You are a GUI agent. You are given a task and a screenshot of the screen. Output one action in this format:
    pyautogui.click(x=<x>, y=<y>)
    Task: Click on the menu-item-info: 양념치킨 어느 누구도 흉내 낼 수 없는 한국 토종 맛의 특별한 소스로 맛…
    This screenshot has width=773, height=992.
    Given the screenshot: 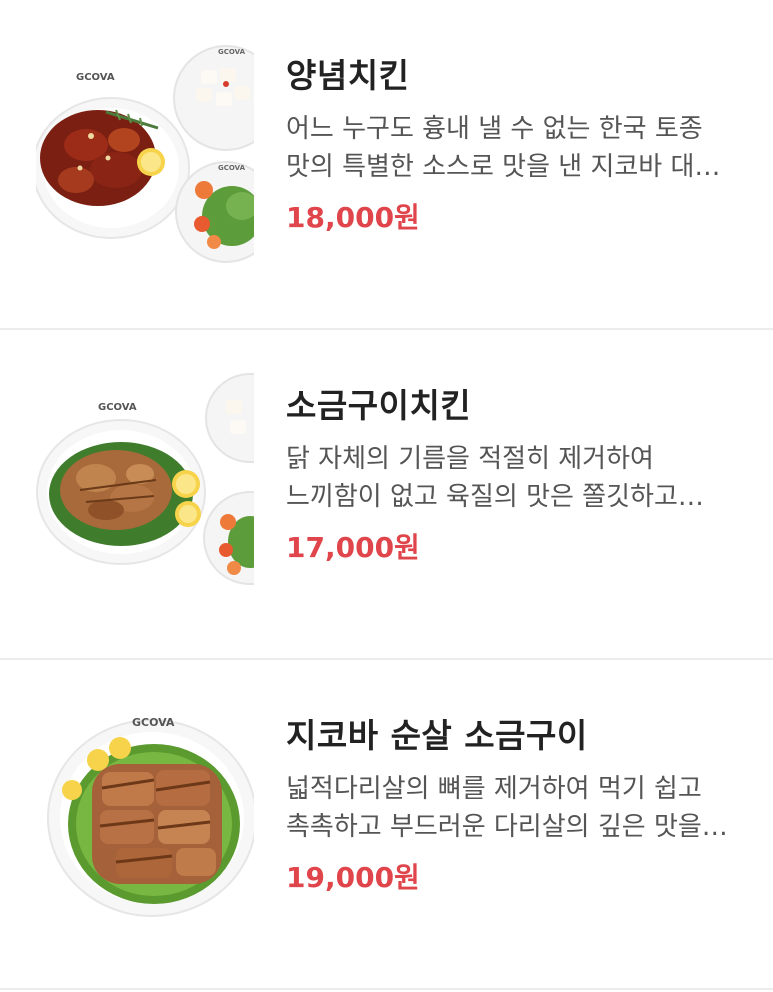 What is the action you would take?
    pyautogui.click(x=517, y=146)
    